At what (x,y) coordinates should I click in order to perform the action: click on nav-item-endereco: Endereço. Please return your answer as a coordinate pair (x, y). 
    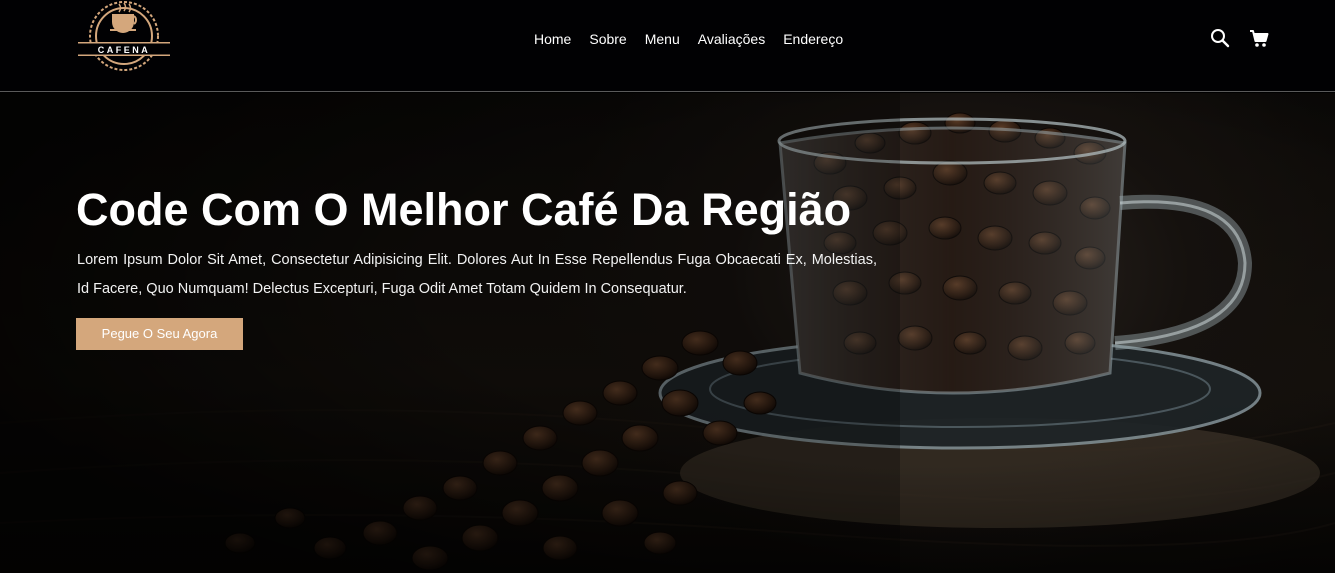
    Looking at the image, I should click on (813, 39).